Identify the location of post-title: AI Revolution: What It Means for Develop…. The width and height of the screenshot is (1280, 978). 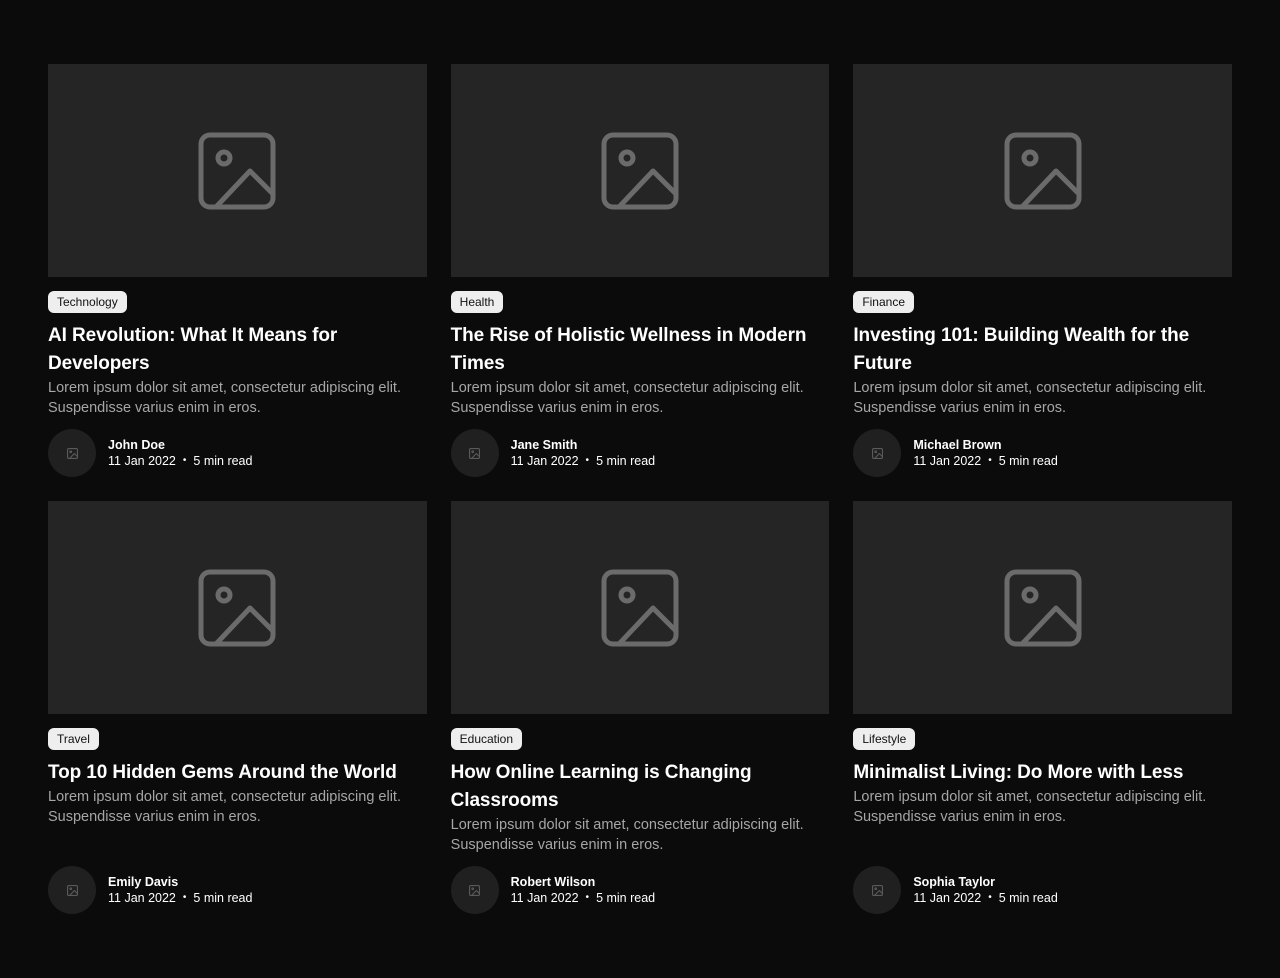
(237, 350).